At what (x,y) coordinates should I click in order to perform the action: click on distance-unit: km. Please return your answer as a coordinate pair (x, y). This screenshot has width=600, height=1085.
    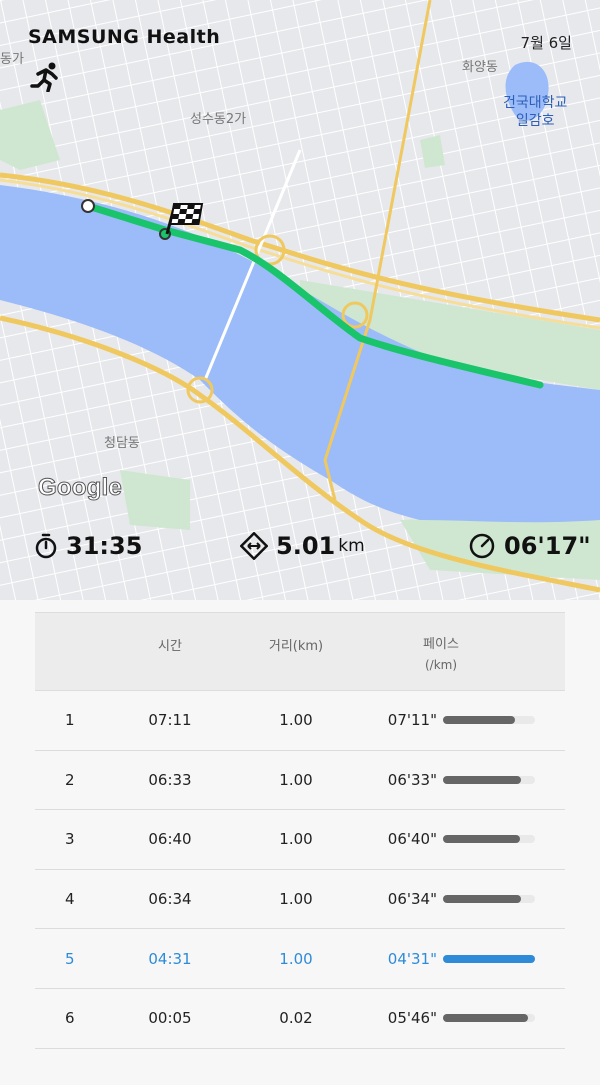
    Looking at the image, I should click on (351, 546).